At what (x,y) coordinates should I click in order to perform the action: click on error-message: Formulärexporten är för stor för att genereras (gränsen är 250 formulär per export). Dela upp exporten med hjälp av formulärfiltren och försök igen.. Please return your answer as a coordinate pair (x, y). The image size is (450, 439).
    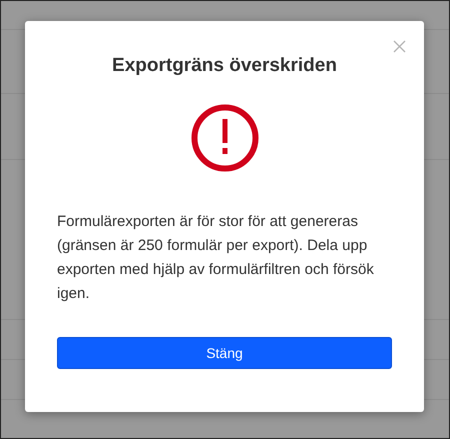
    Looking at the image, I should click on (216, 258).